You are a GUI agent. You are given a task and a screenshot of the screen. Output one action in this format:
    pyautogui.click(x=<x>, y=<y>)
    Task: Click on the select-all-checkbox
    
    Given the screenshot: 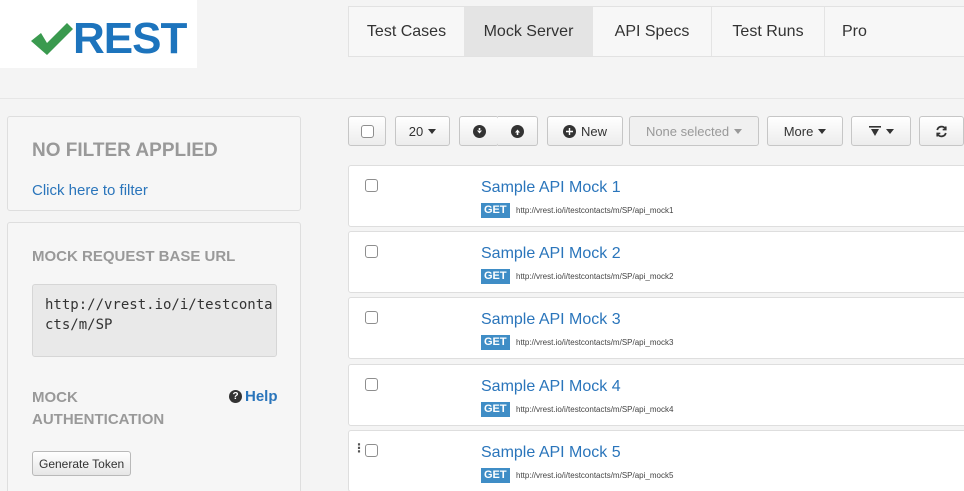 What is the action you would take?
    pyautogui.click(x=367, y=131)
    